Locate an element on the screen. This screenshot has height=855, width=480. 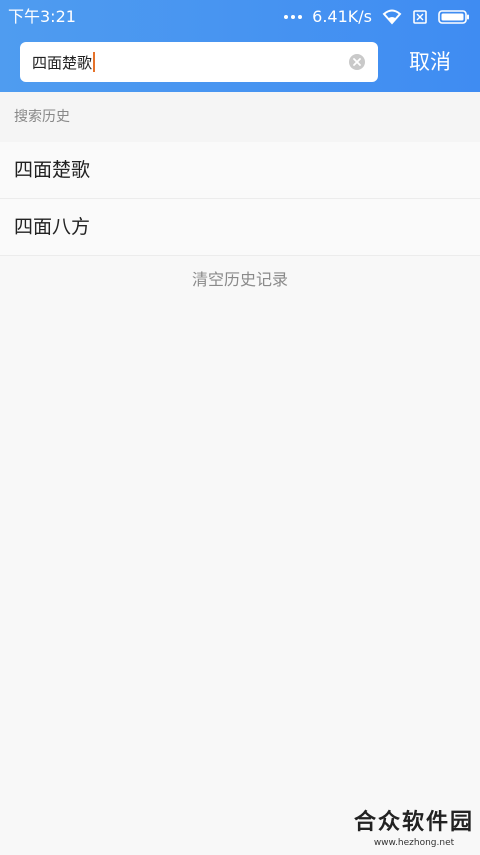
watermark-url: www.hezhong.net is located at coordinates (414, 843).